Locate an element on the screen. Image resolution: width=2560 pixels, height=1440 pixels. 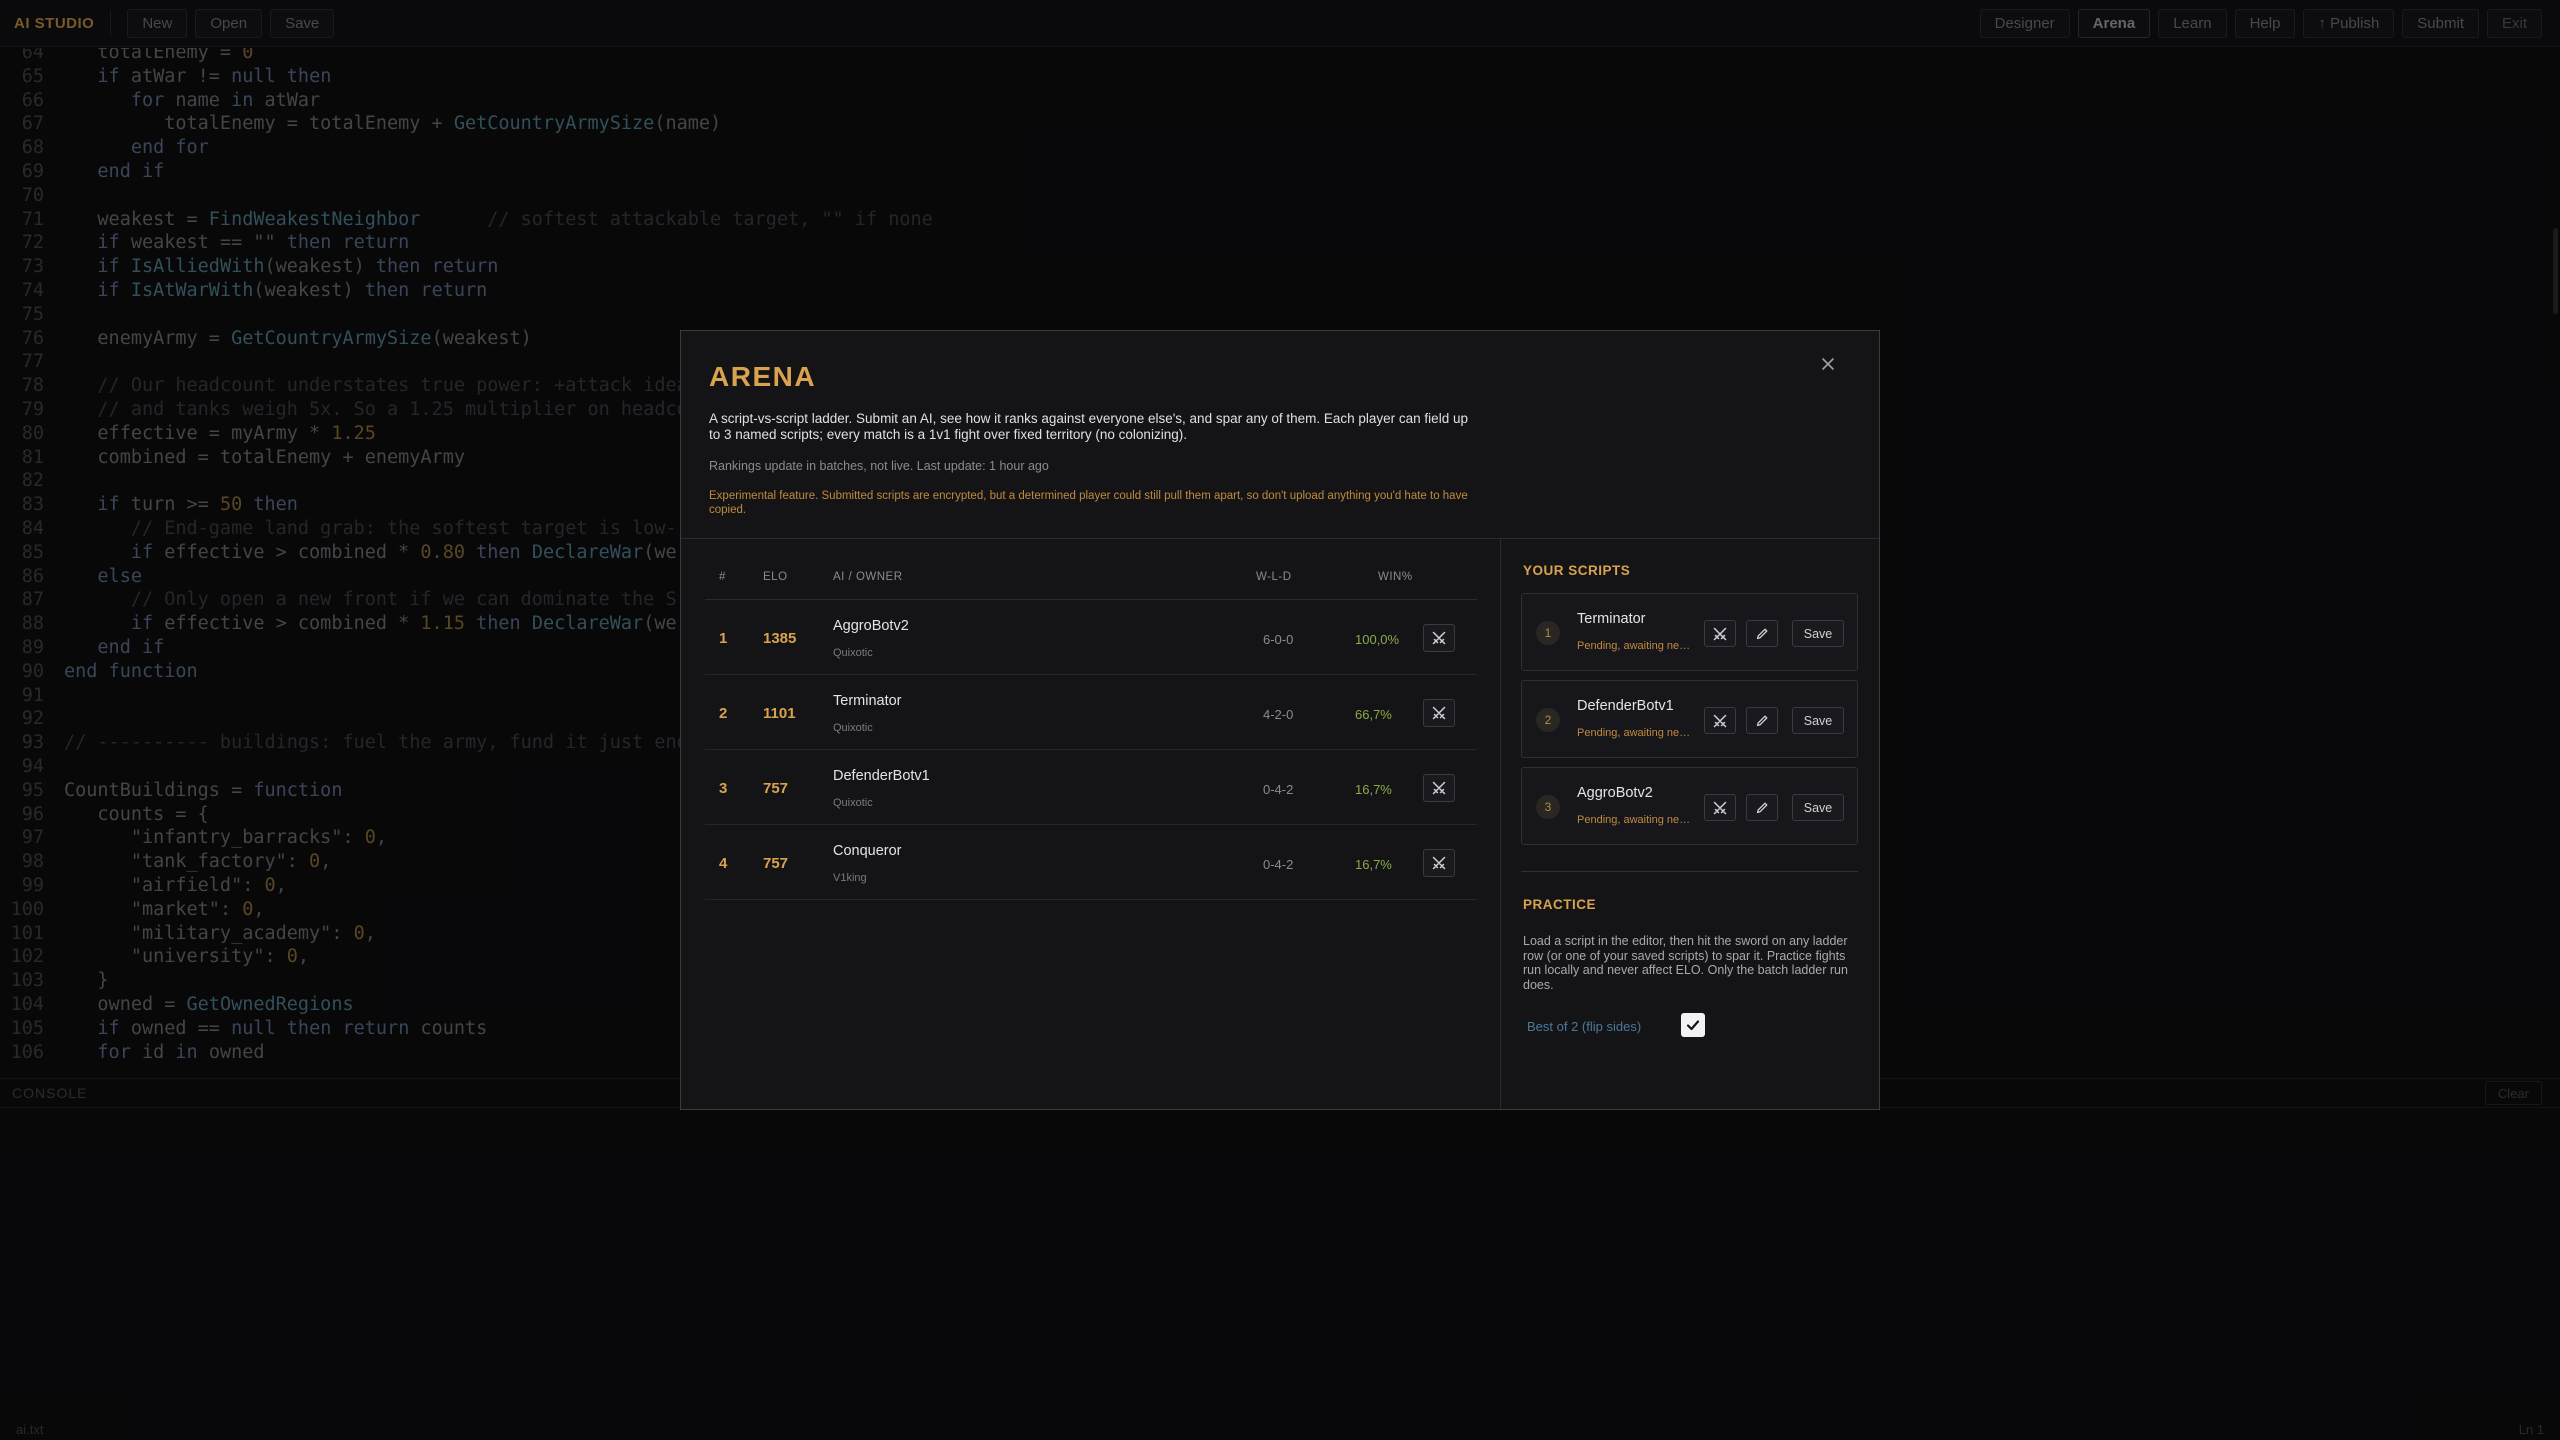
best-of-two-checkbox is located at coordinates (1693, 1025).